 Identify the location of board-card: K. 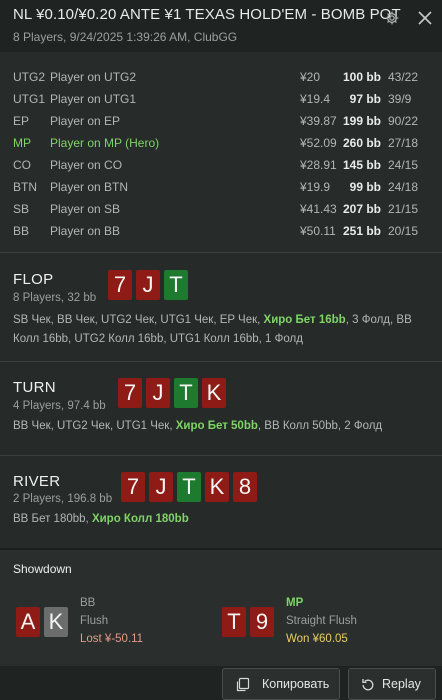
(217, 487).